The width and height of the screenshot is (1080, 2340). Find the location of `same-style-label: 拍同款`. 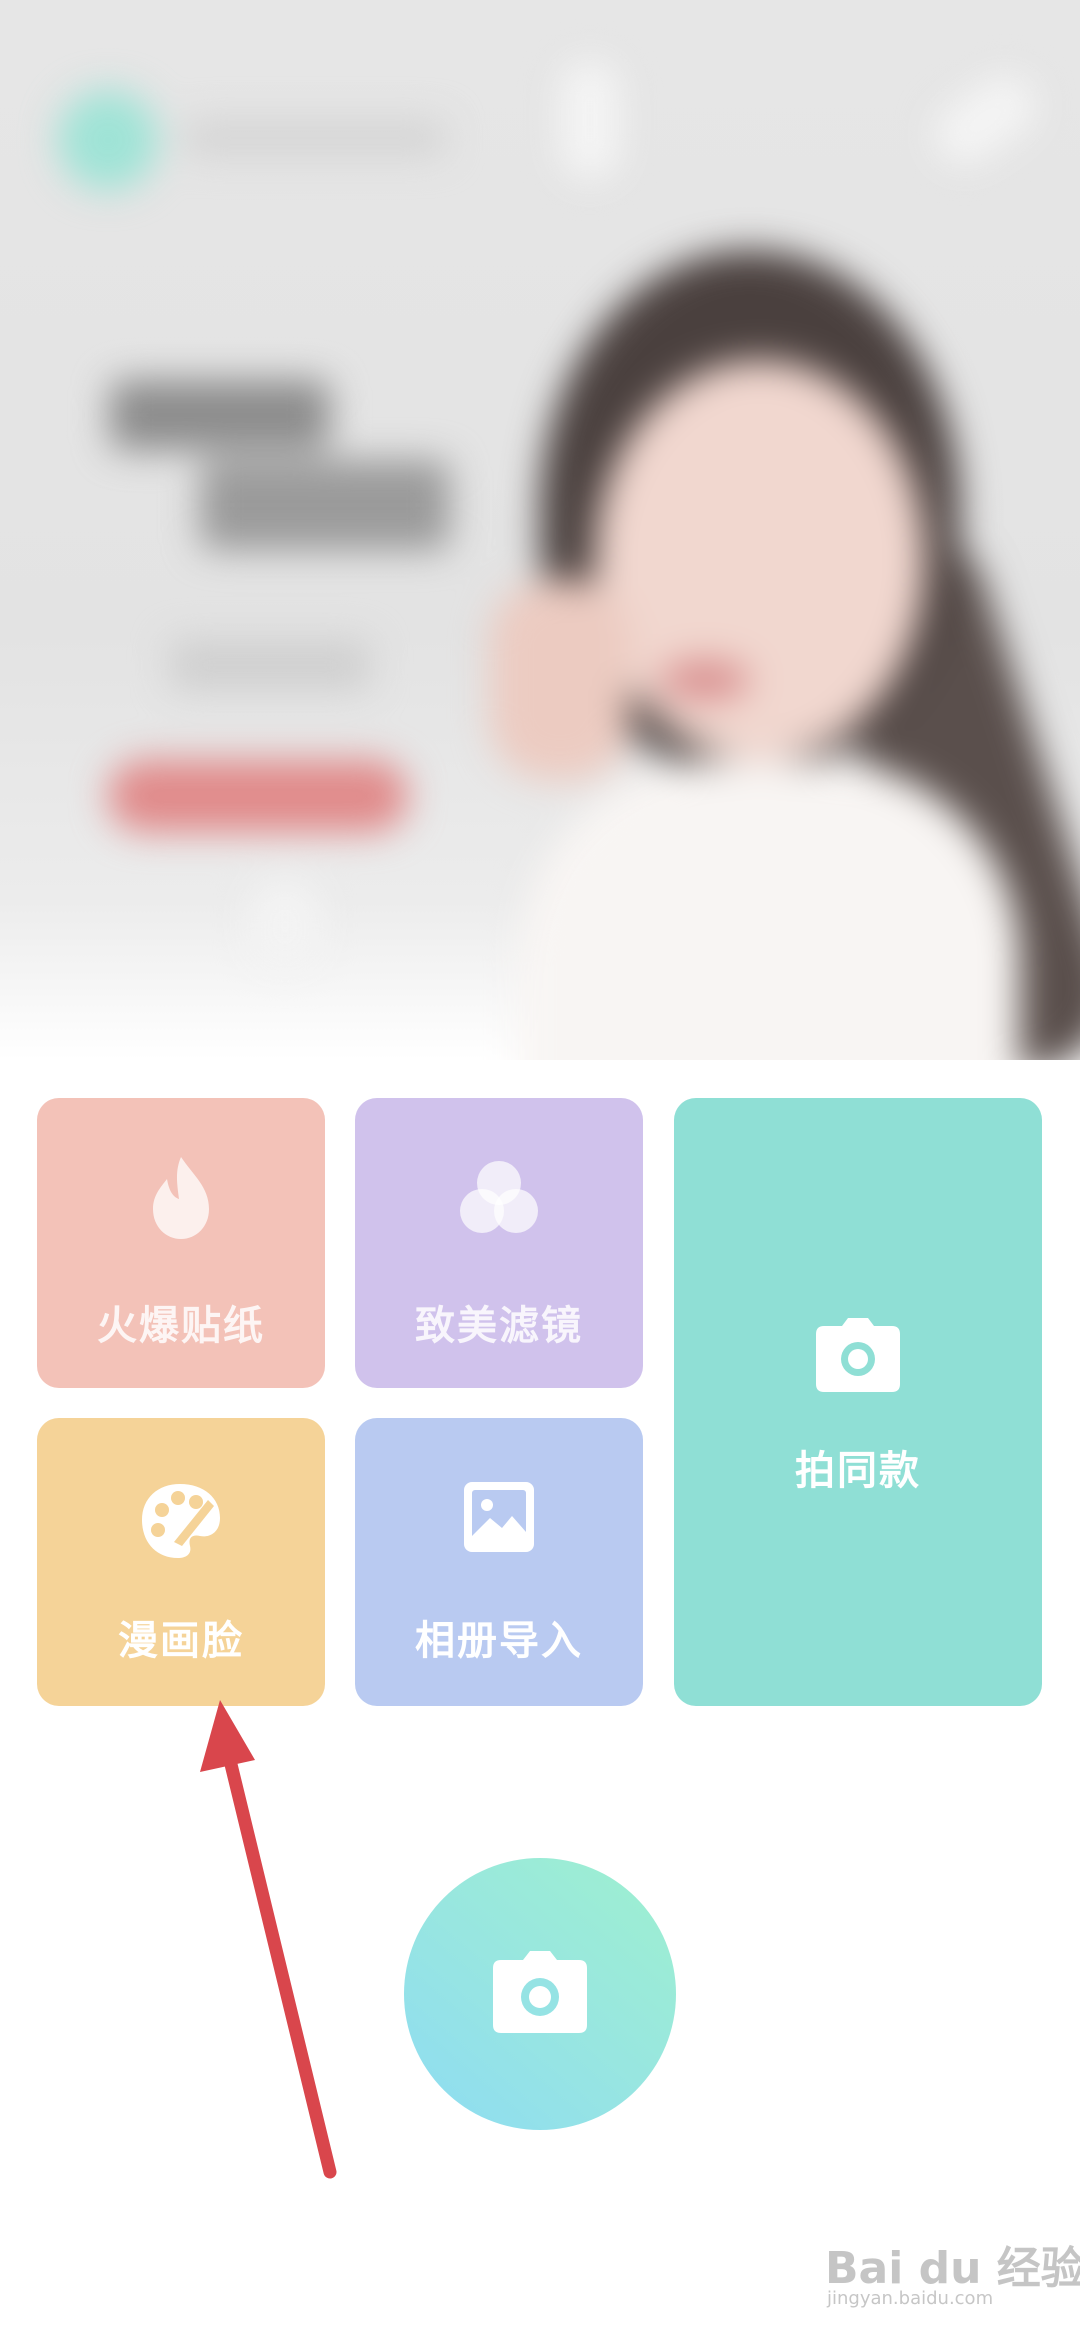

same-style-label: 拍同款 is located at coordinates (858, 1471).